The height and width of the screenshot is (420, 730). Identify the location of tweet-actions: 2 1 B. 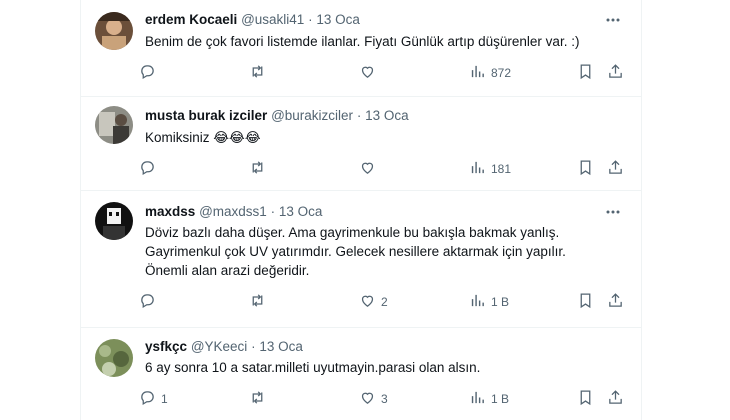
(384, 302).